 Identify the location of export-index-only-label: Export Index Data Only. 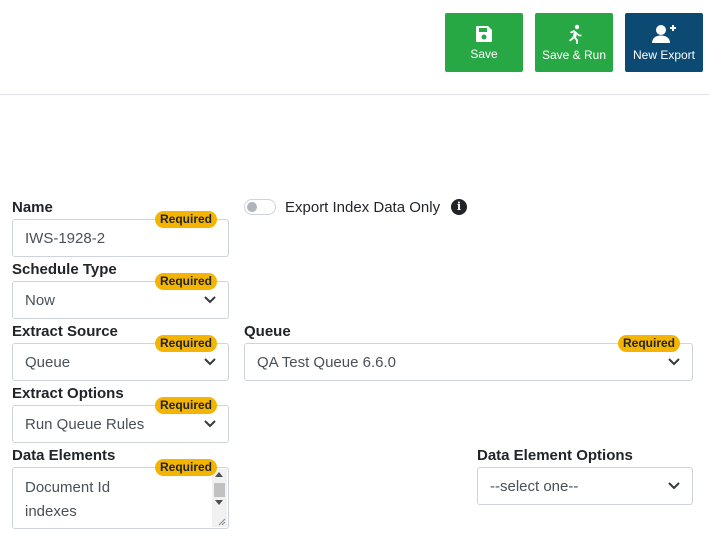
(363, 207).